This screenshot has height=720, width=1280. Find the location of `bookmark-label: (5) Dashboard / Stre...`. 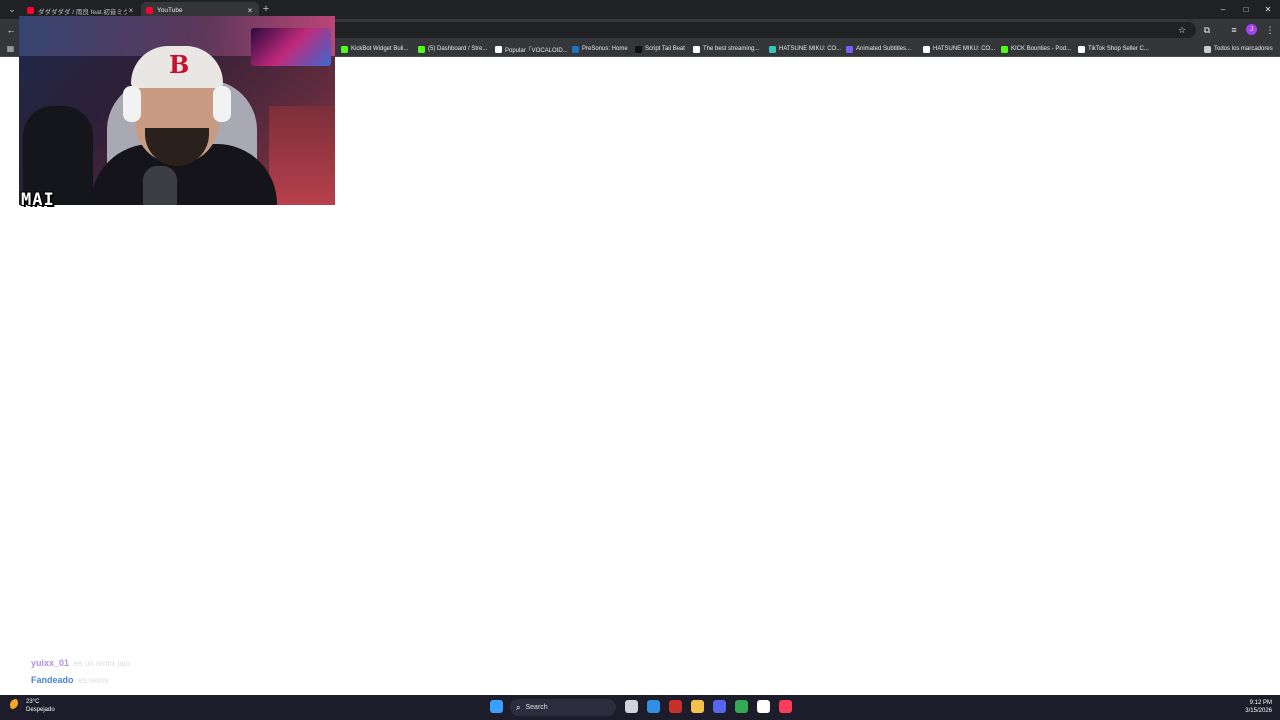

bookmark-label: (5) Dashboard / Stre... is located at coordinates (458, 49).